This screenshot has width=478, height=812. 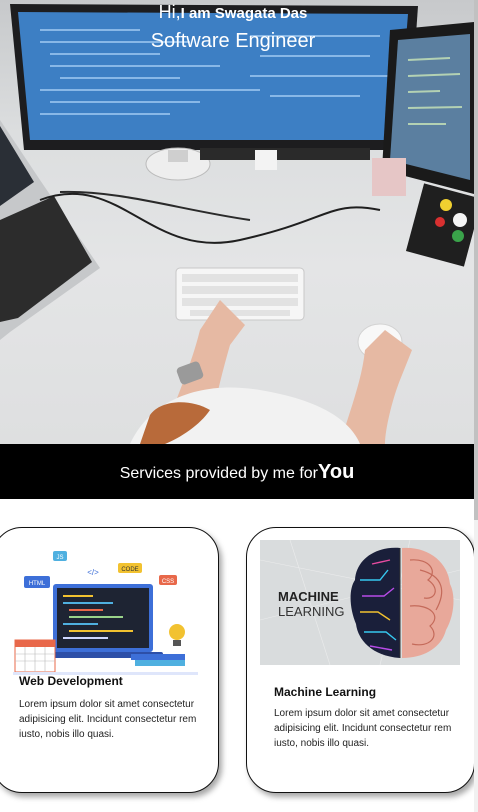 I want to click on services-heading-bar: Services provided by me forYou, so click(x=237, y=471).